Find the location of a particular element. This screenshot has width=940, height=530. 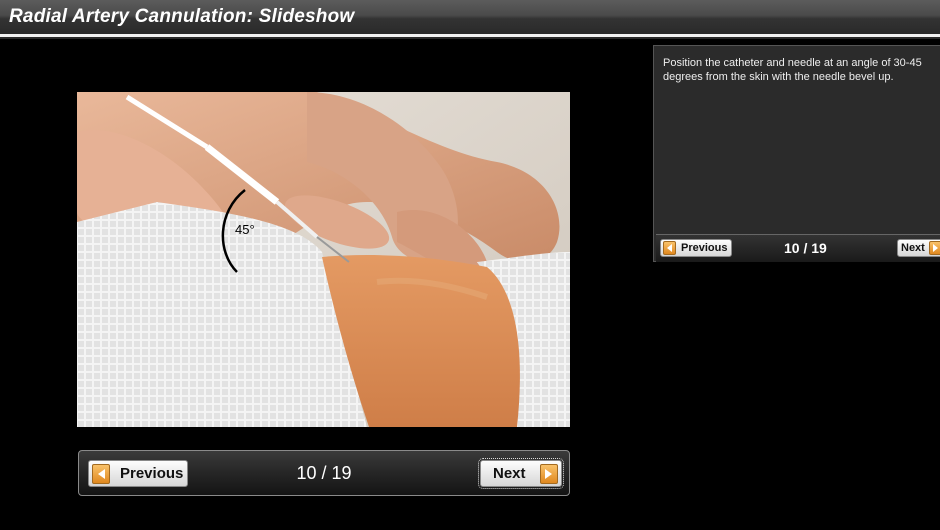

next-button-label: Next is located at coordinates (509, 473).